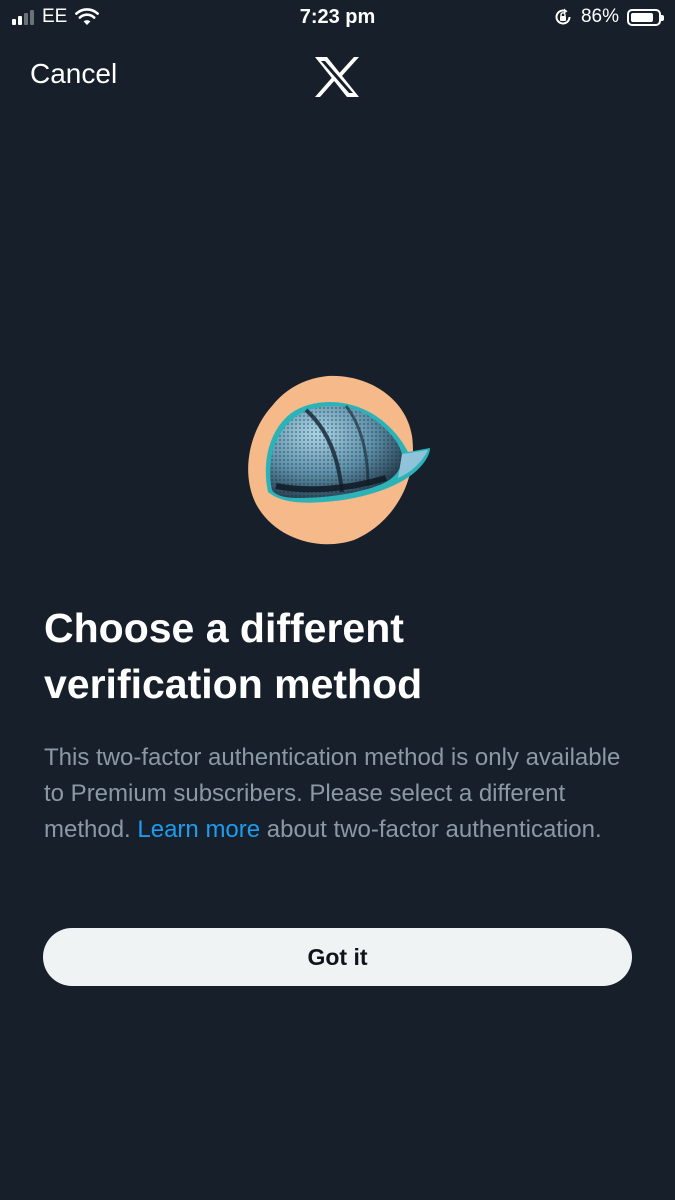 The height and width of the screenshot is (1200, 675). I want to click on status-right: 86%, so click(608, 17).